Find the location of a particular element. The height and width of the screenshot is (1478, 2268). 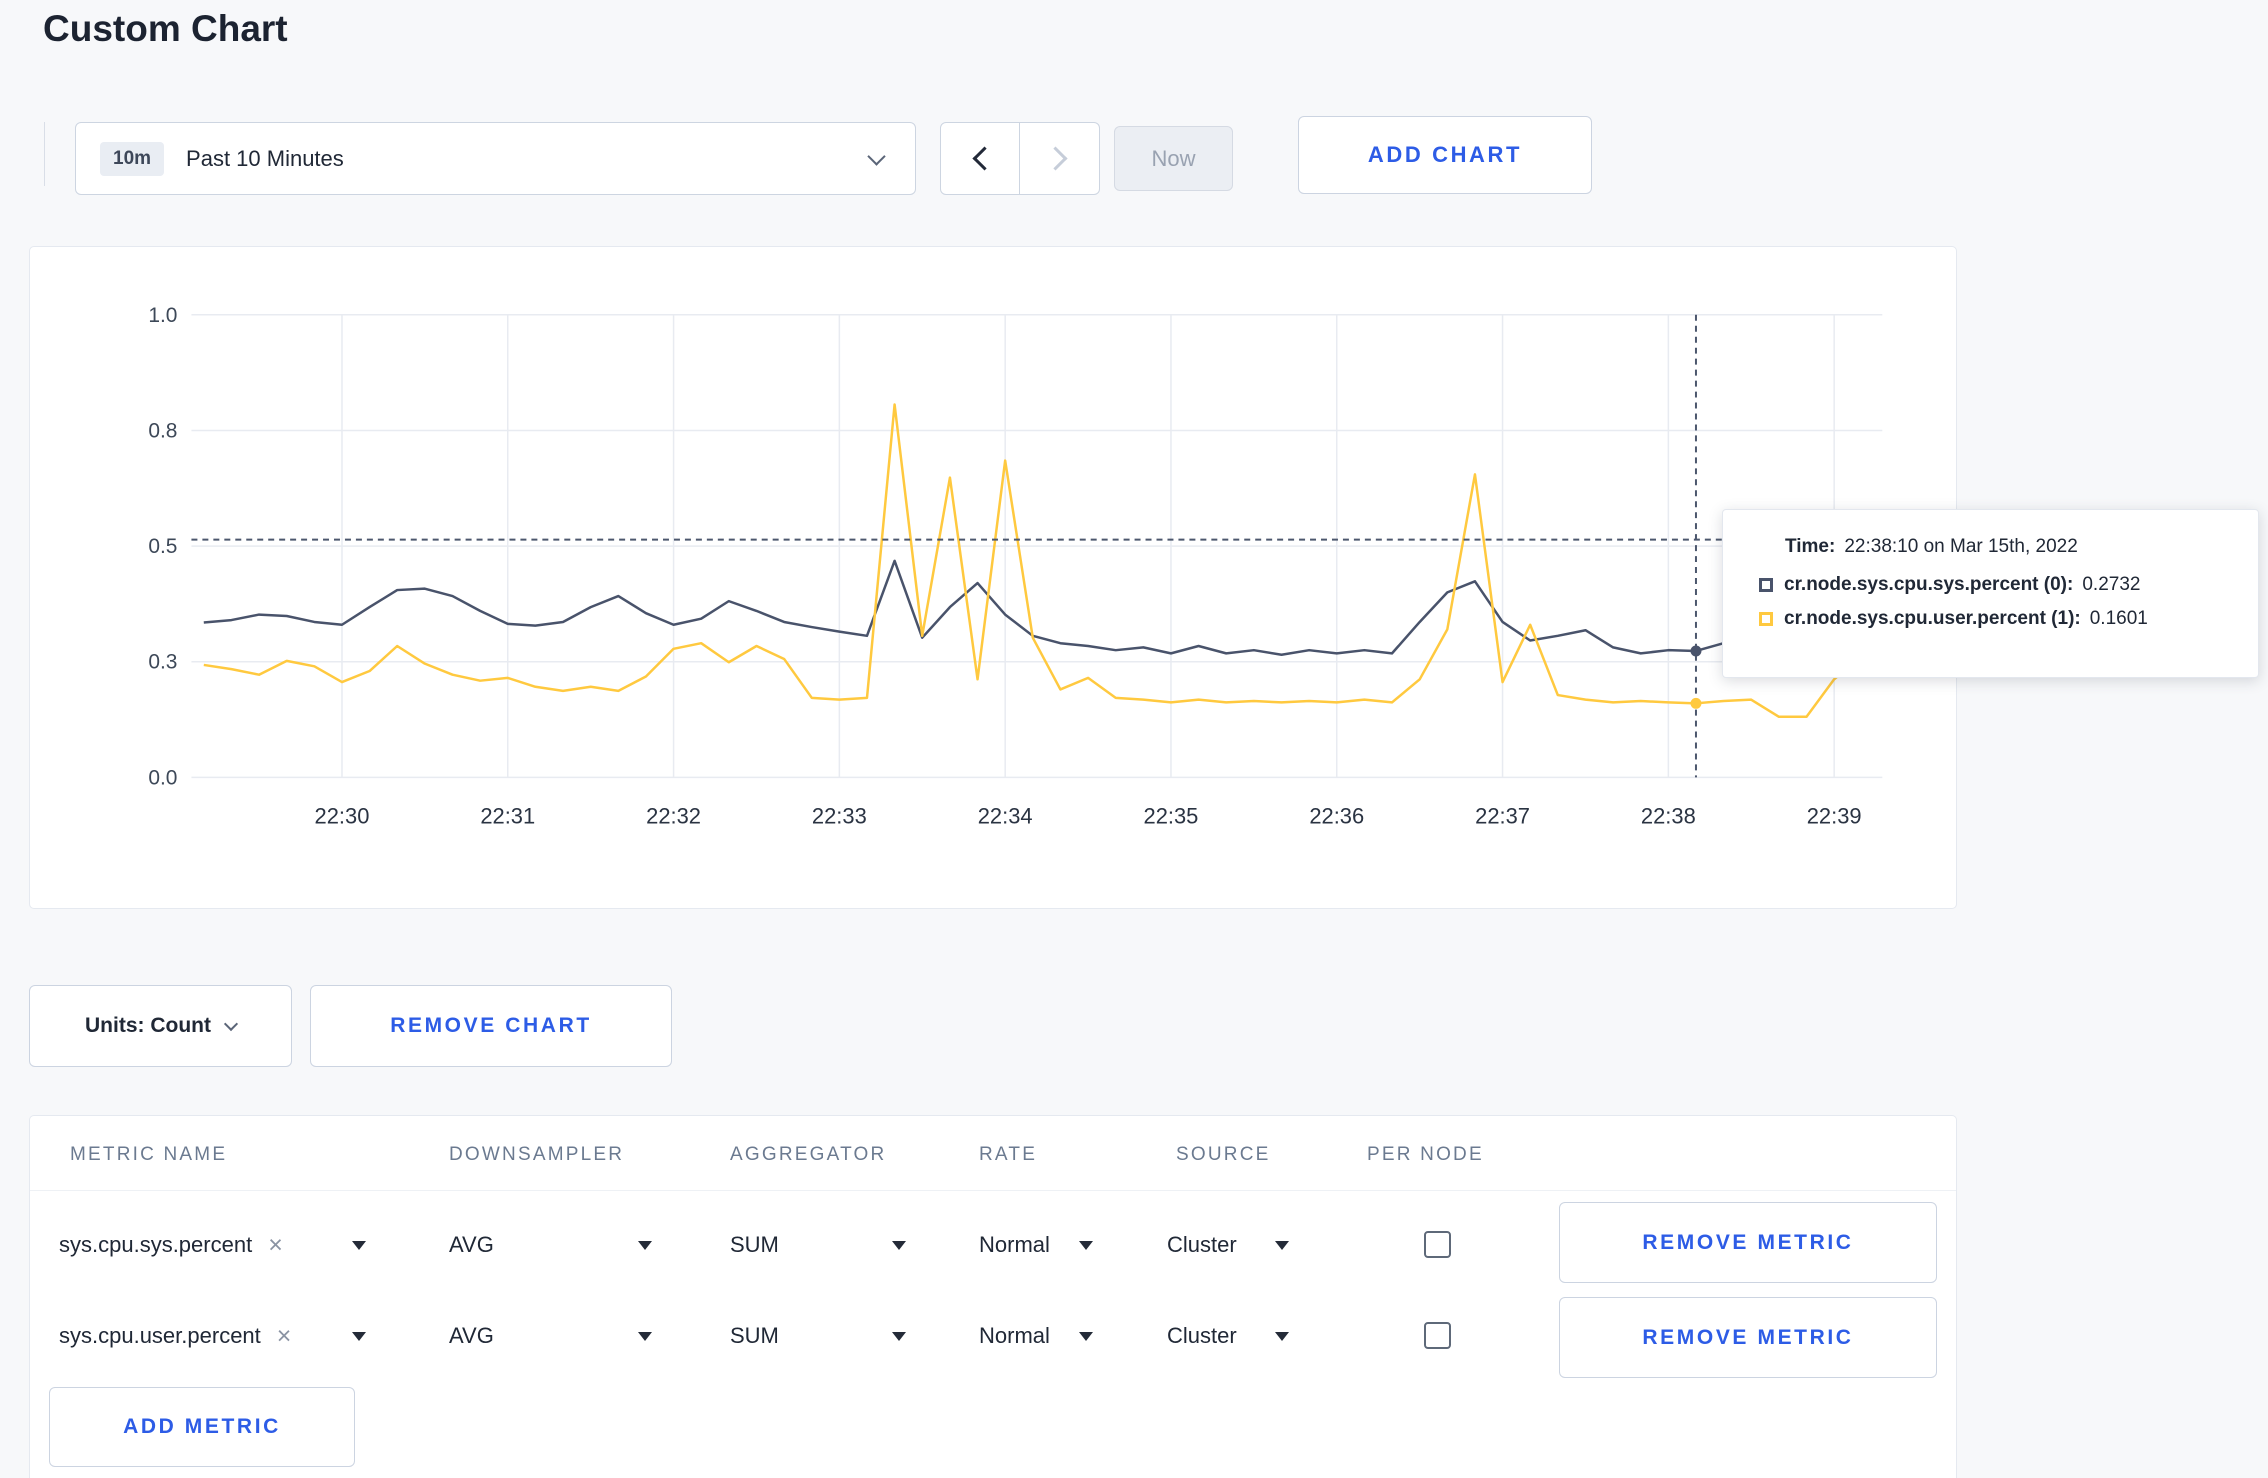

timeframe-label: Past 10 Minutes is located at coordinates (265, 158).